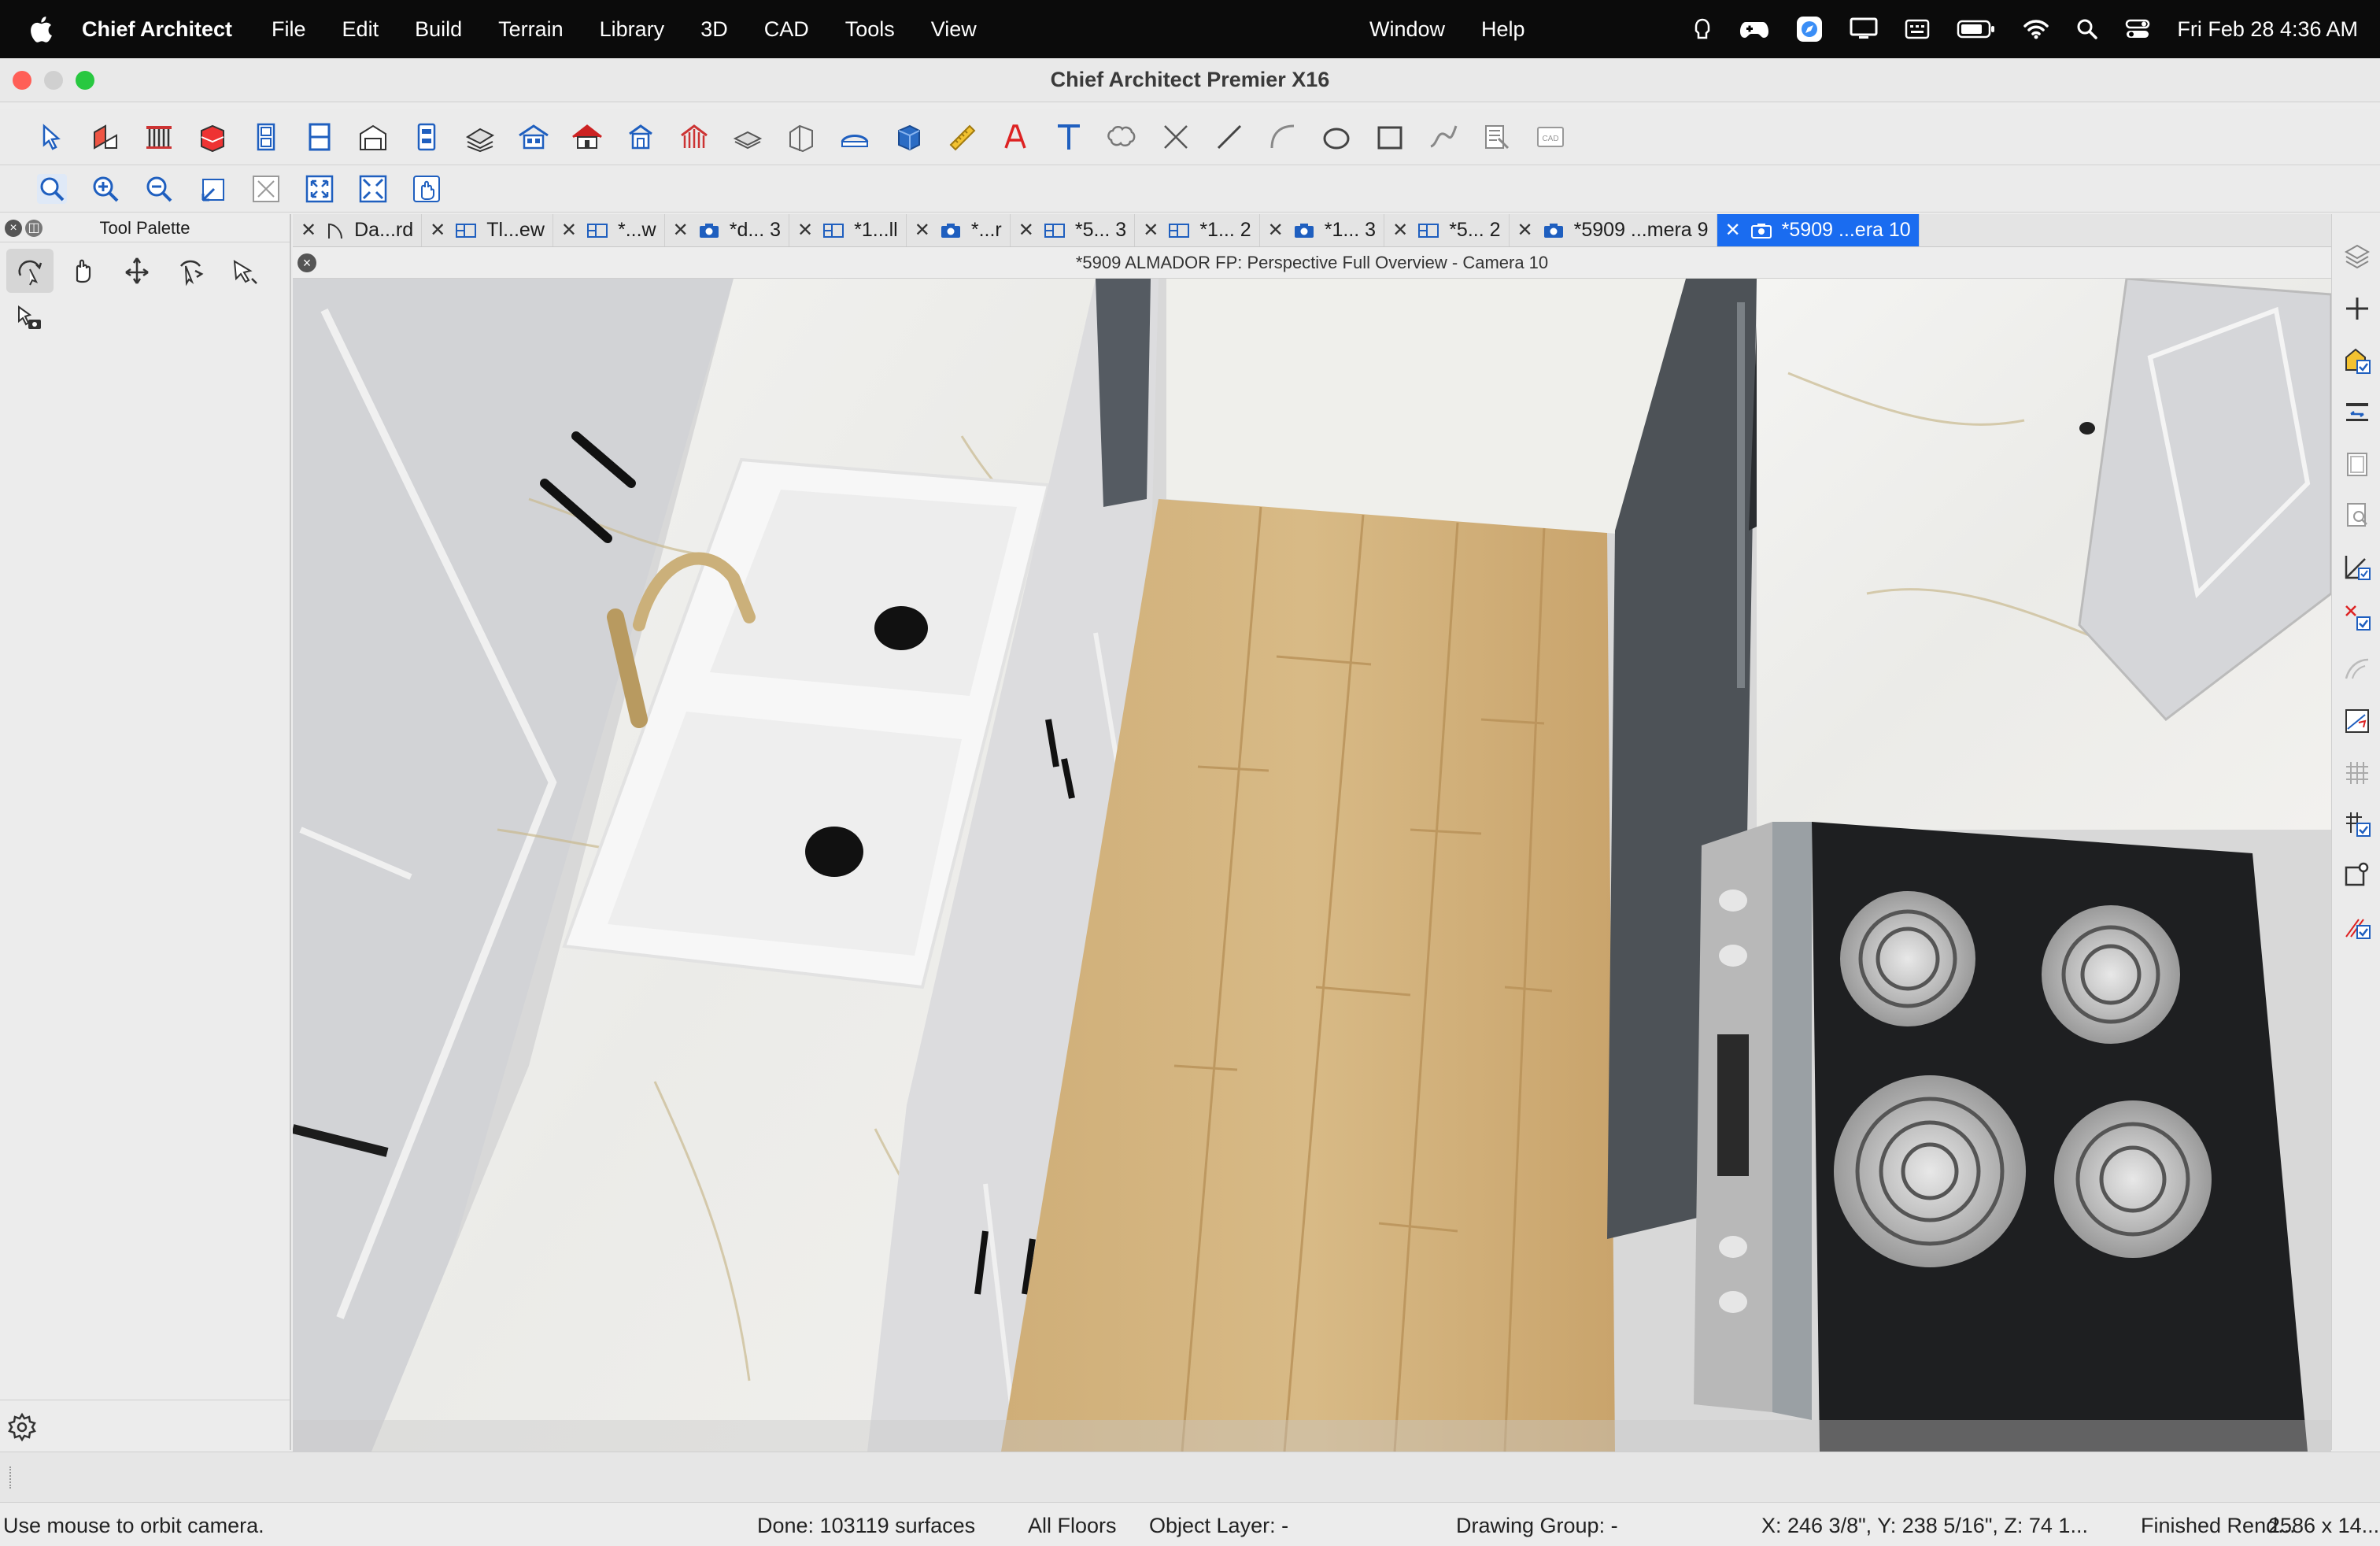 This screenshot has height=1546, width=2380. I want to click on view-tab: ✕ *d... 3, so click(727, 230).